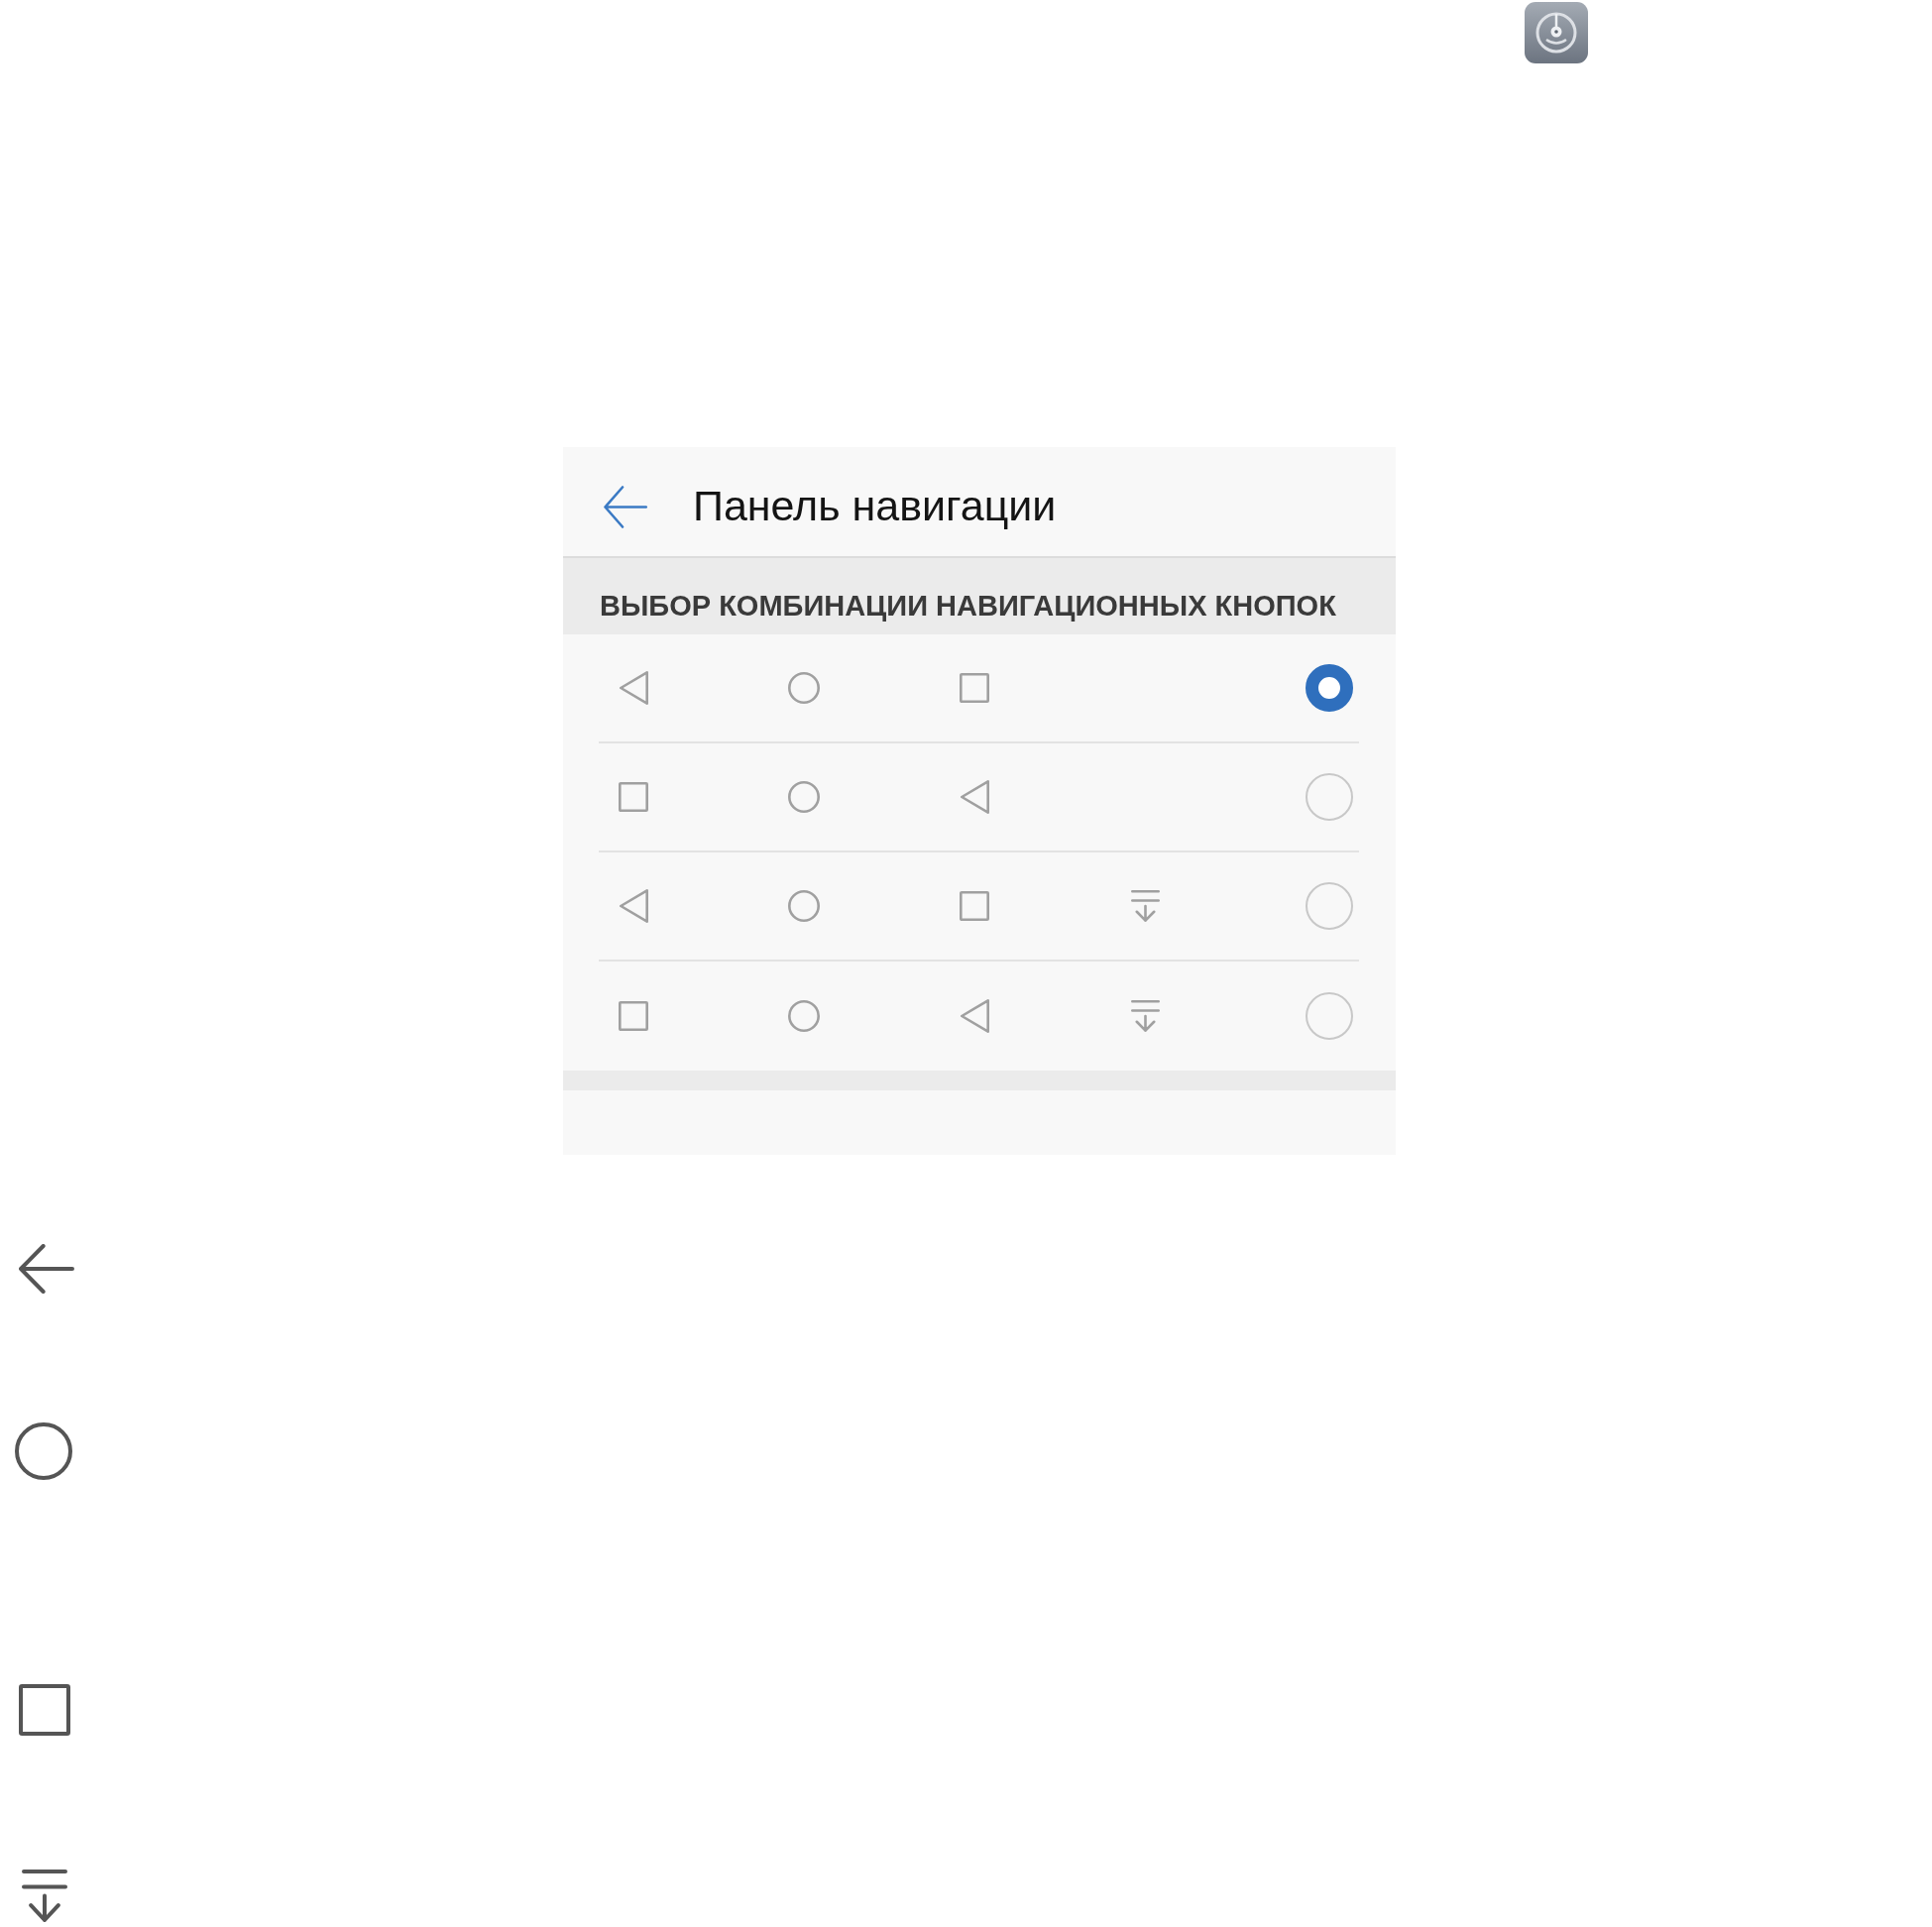 This screenshot has height=1927, width=1932. I want to click on arrow-left-icon, so click(46, 1269).